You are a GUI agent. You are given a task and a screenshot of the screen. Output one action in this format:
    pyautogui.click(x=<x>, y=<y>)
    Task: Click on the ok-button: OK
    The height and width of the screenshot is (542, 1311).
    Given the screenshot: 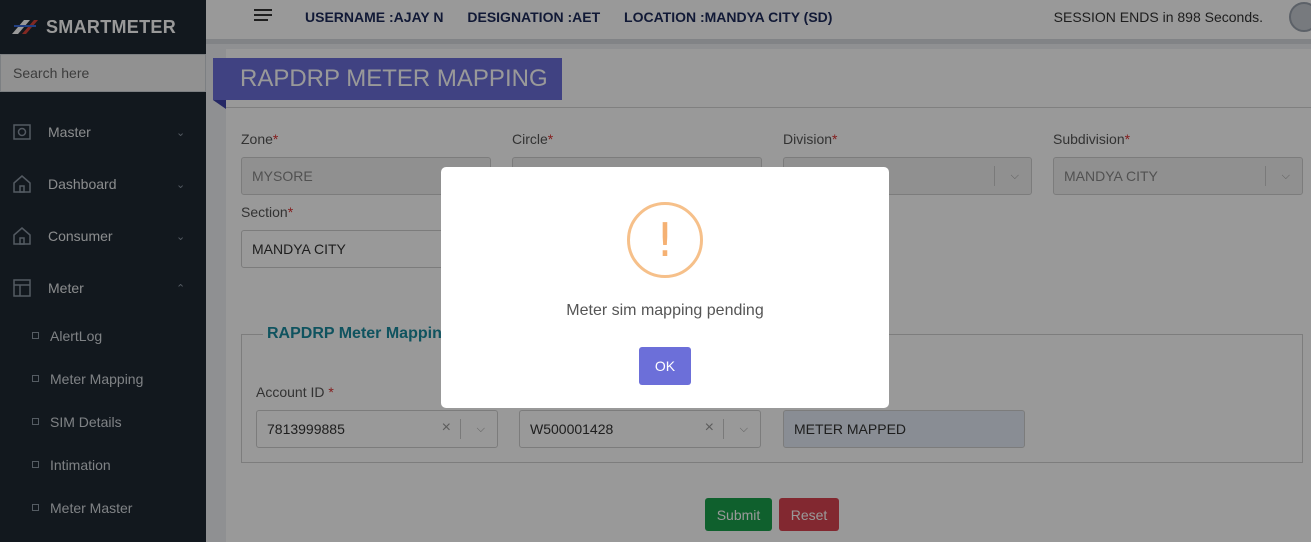 What is the action you would take?
    pyautogui.click(x=665, y=366)
    